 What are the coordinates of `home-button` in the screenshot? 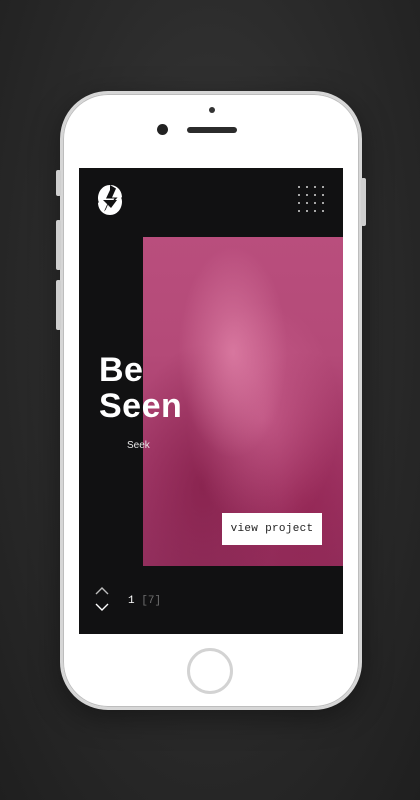 It's located at (210, 671).